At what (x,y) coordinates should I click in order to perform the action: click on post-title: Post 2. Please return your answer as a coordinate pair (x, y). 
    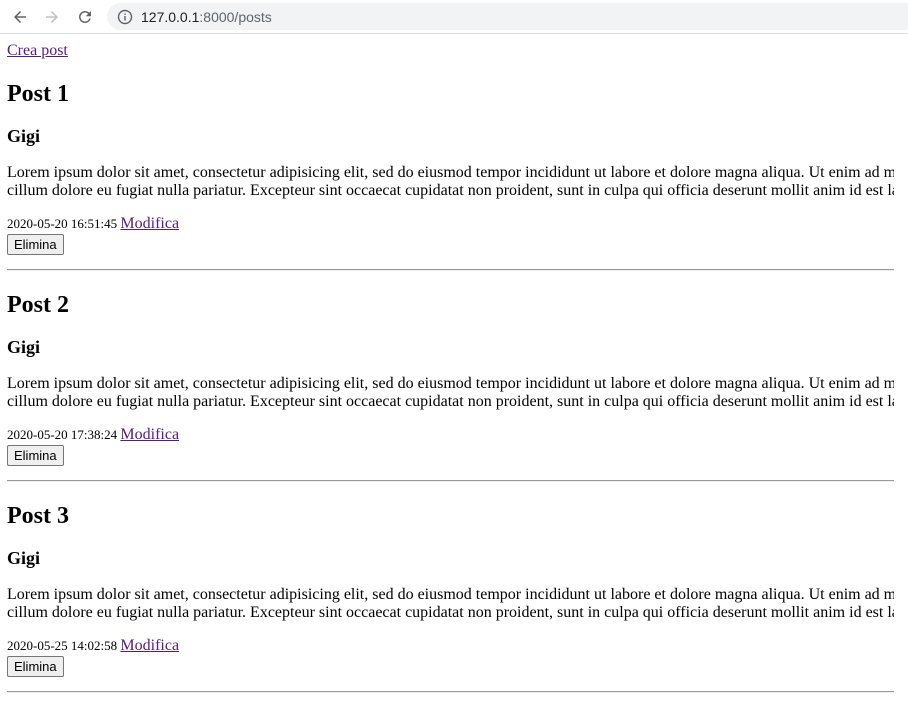
    Looking at the image, I should click on (38, 305).